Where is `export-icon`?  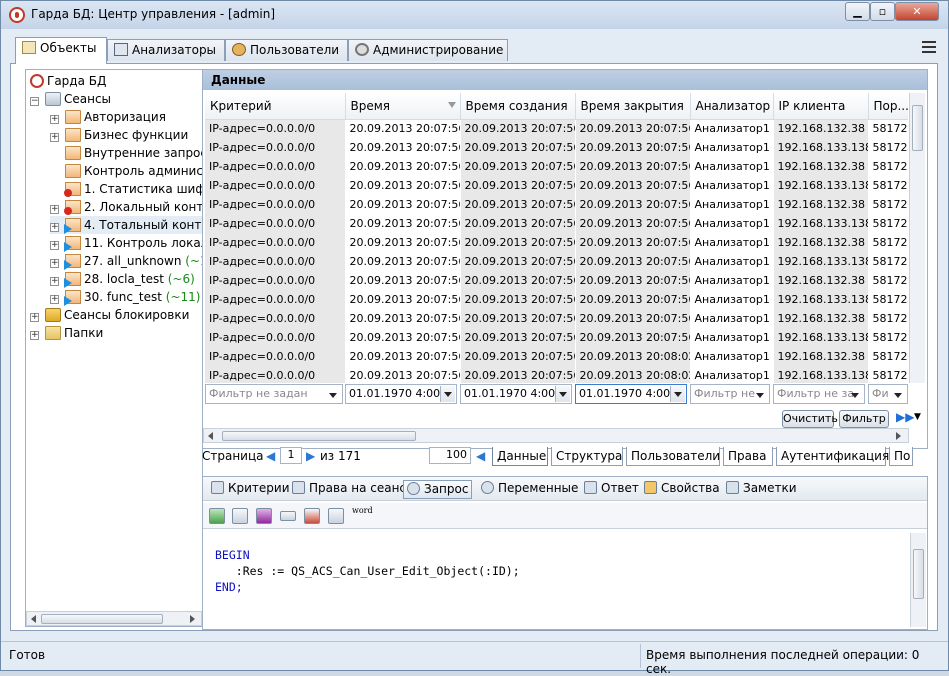
export-icon is located at coordinates (217, 516).